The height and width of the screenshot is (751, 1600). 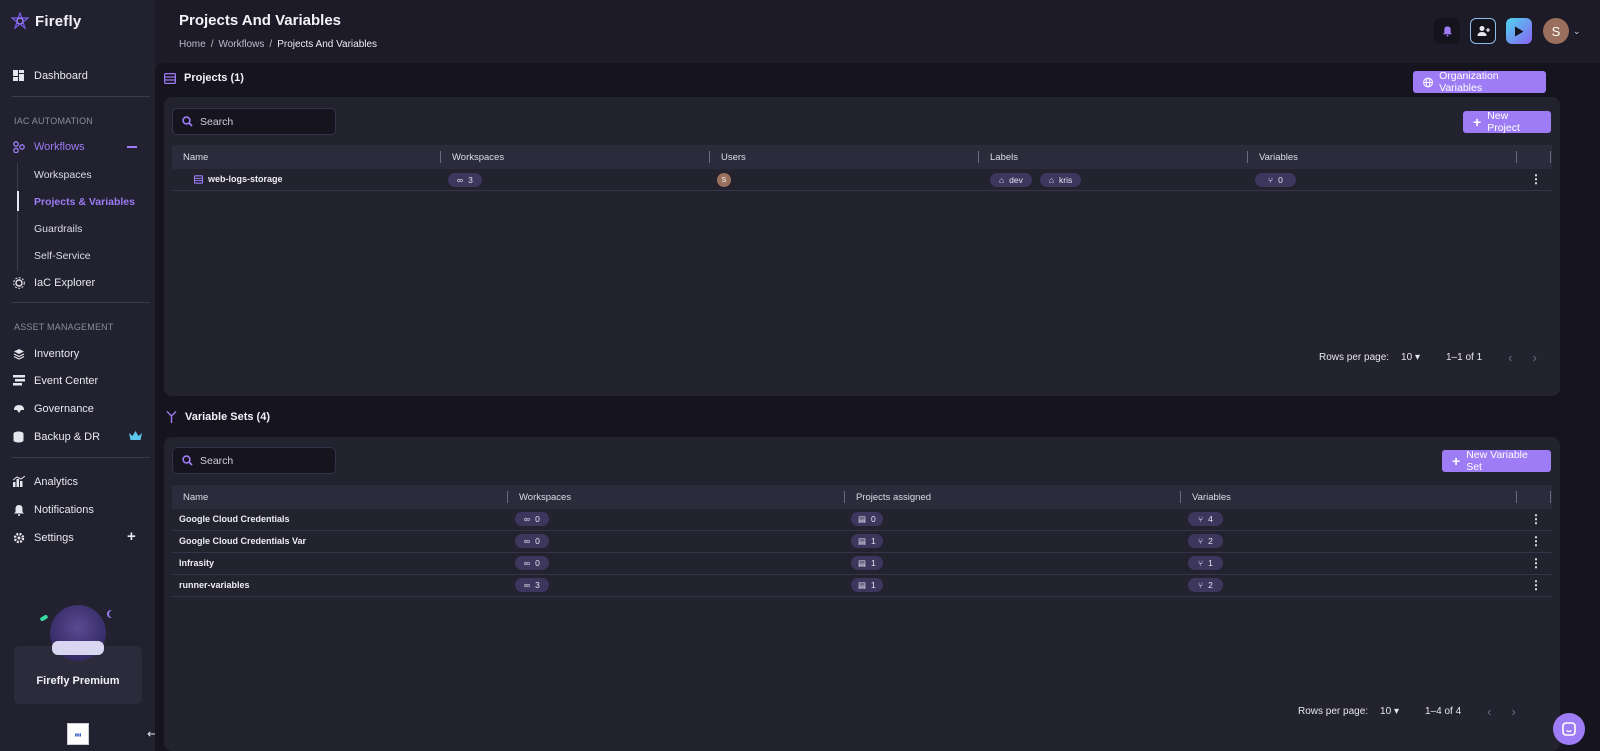 What do you see at coordinates (733, 157) in the screenshot?
I see `column-users: Users` at bounding box center [733, 157].